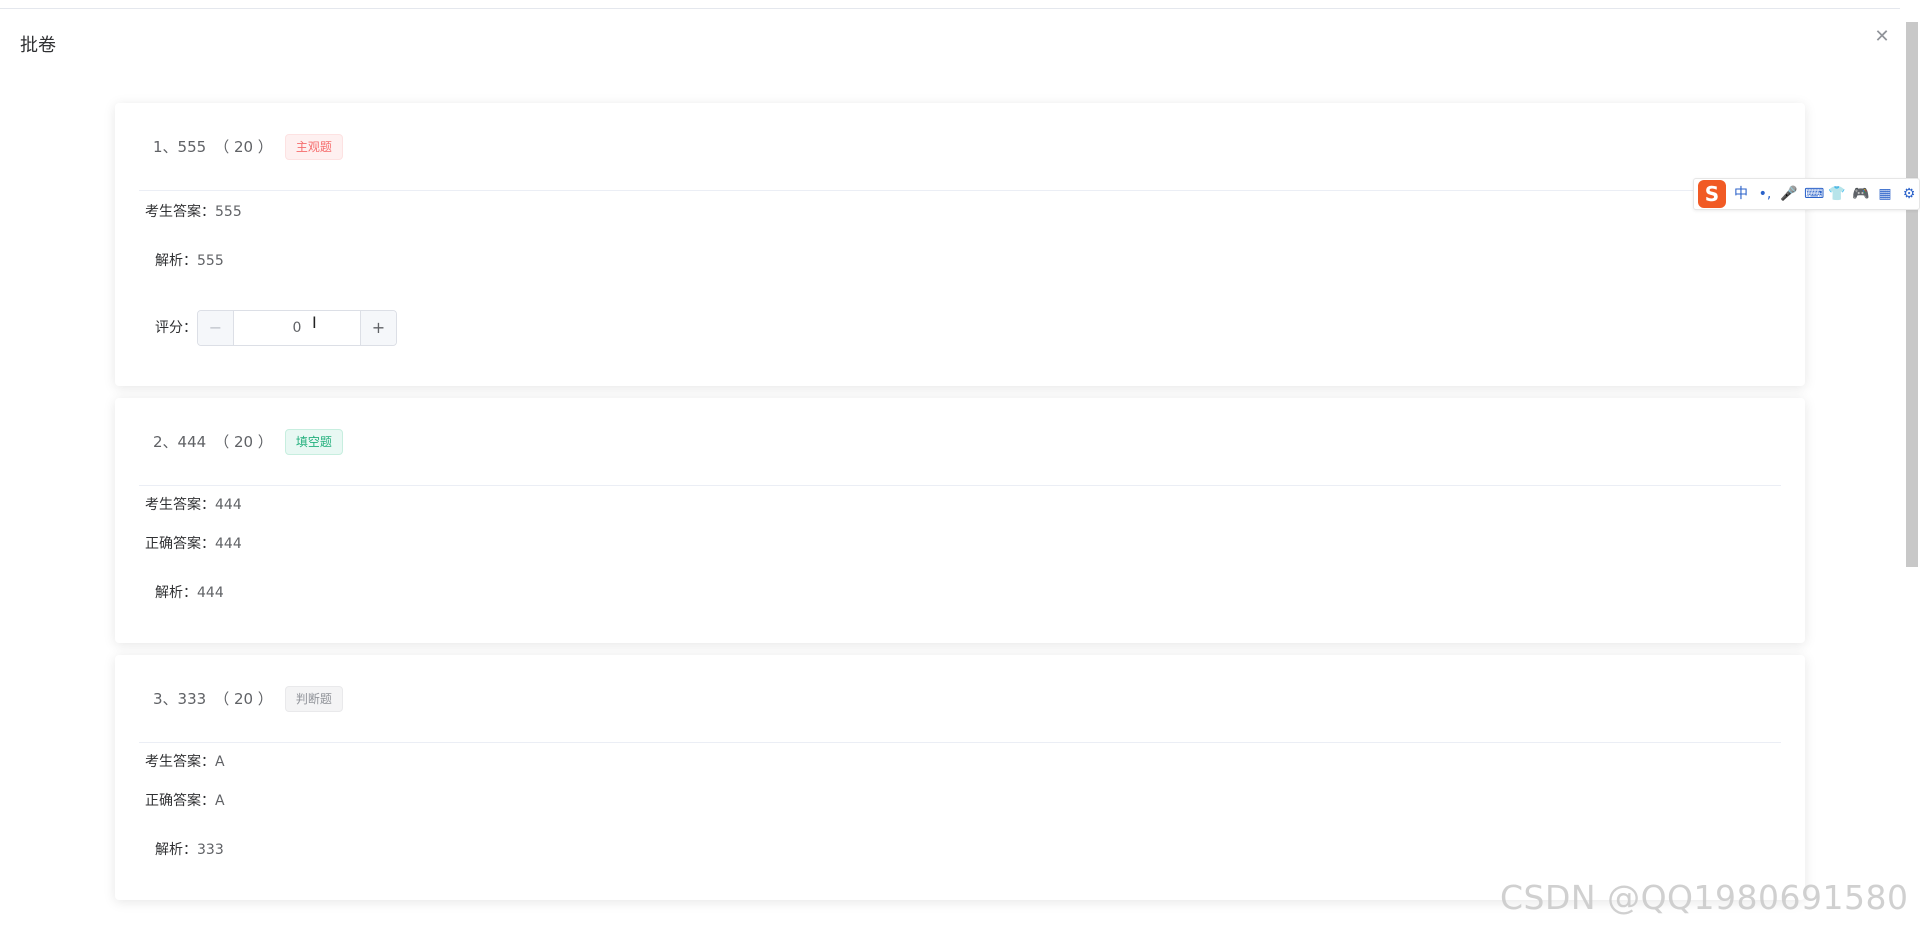  Describe the element at coordinates (1712, 194) in the screenshot. I see `sogou-logo-icon: S` at that location.